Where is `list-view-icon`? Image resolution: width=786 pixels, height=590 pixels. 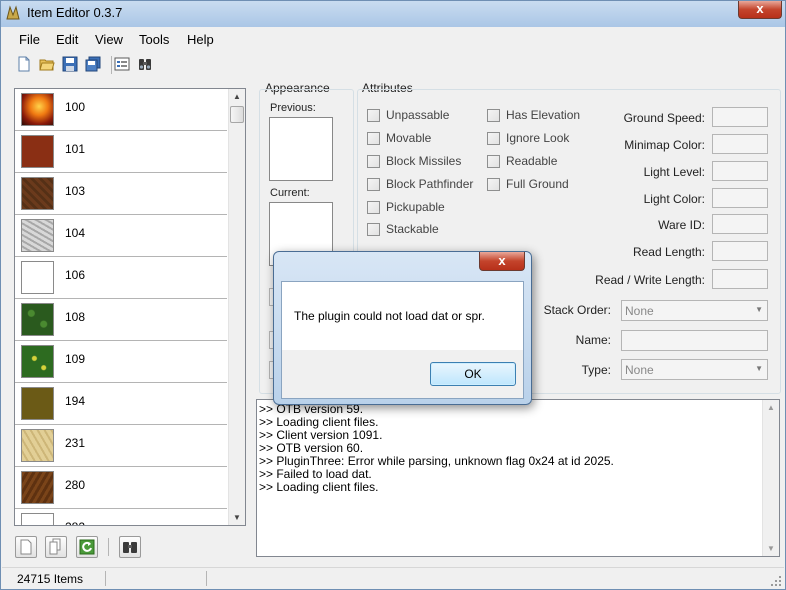
list-view-icon is located at coordinates (122, 64).